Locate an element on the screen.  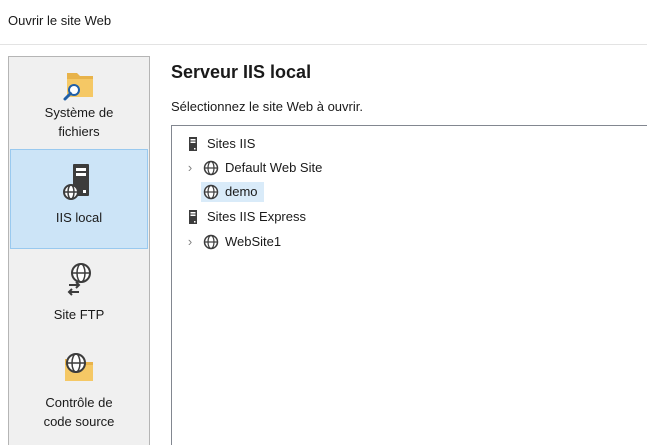
sidebar-item-source-control: Contrôle de code source is located at coordinates (79, 391).